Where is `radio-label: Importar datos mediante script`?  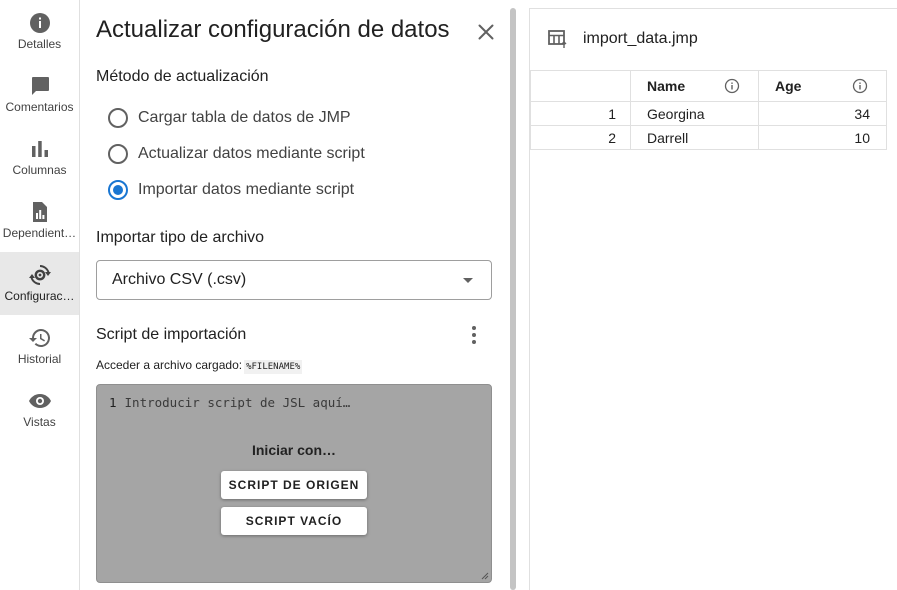
radio-label: Importar datos mediante script is located at coordinates (246, 189).